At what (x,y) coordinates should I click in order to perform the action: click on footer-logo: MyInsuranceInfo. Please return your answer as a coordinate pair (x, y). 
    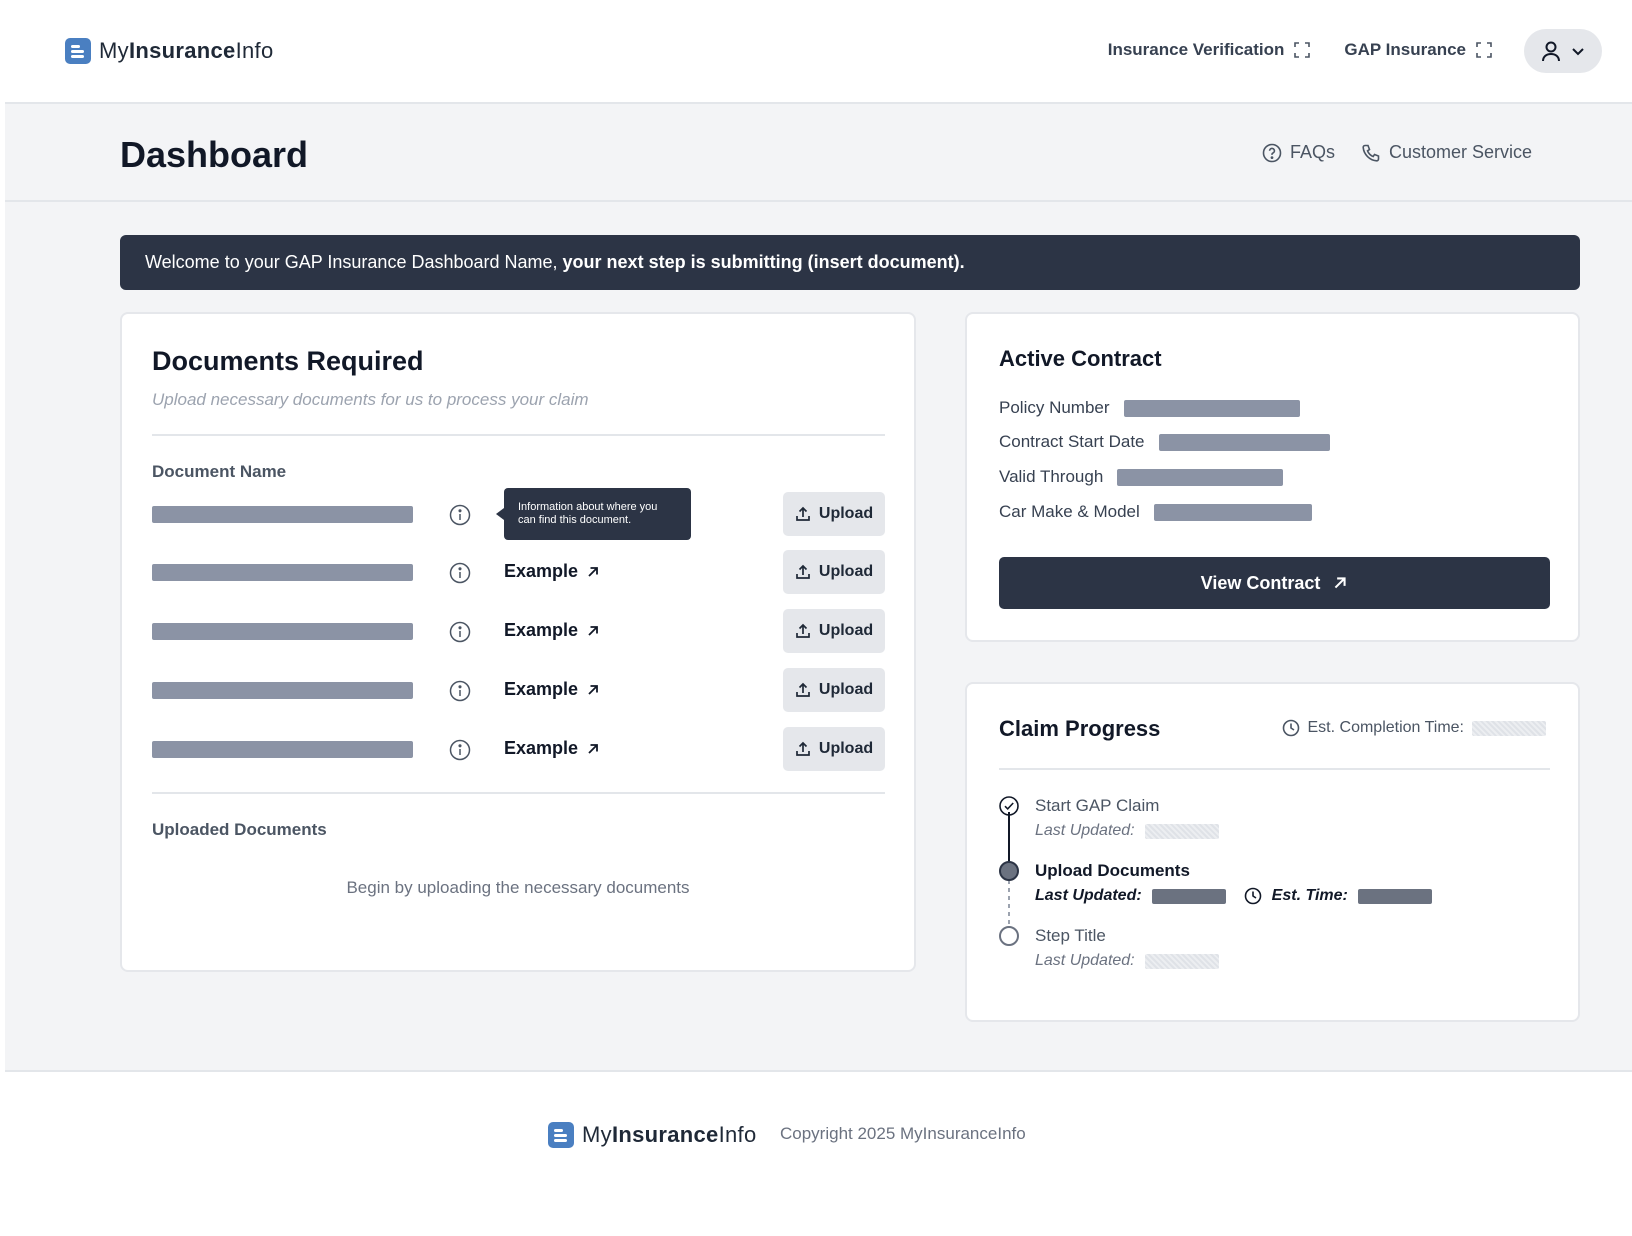
    Looking at the image, I should click on (652, 1136).